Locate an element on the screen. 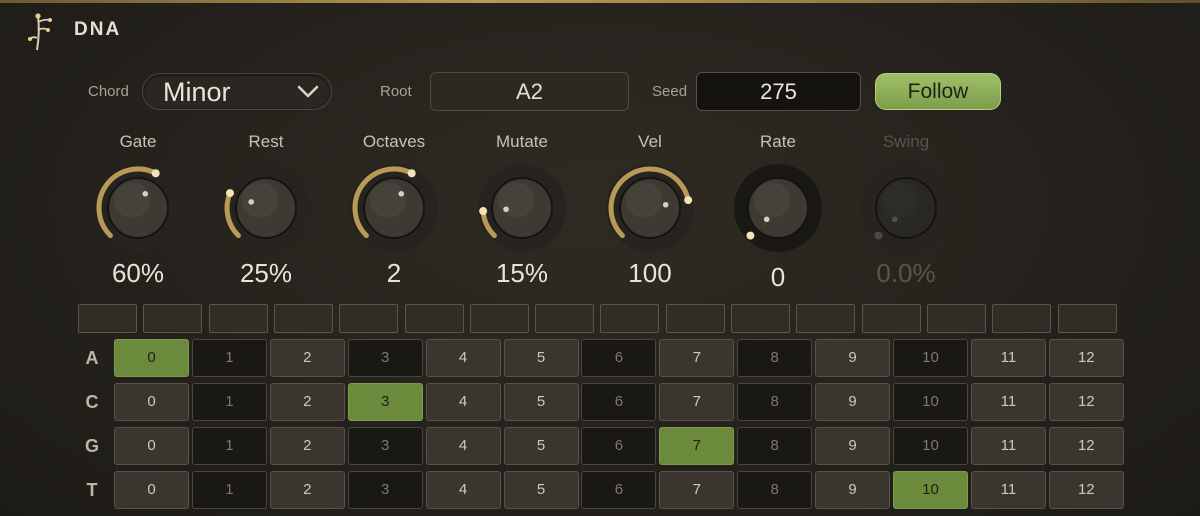  knob-mutate: Mutate 15% is located at coordinates (522, 215).